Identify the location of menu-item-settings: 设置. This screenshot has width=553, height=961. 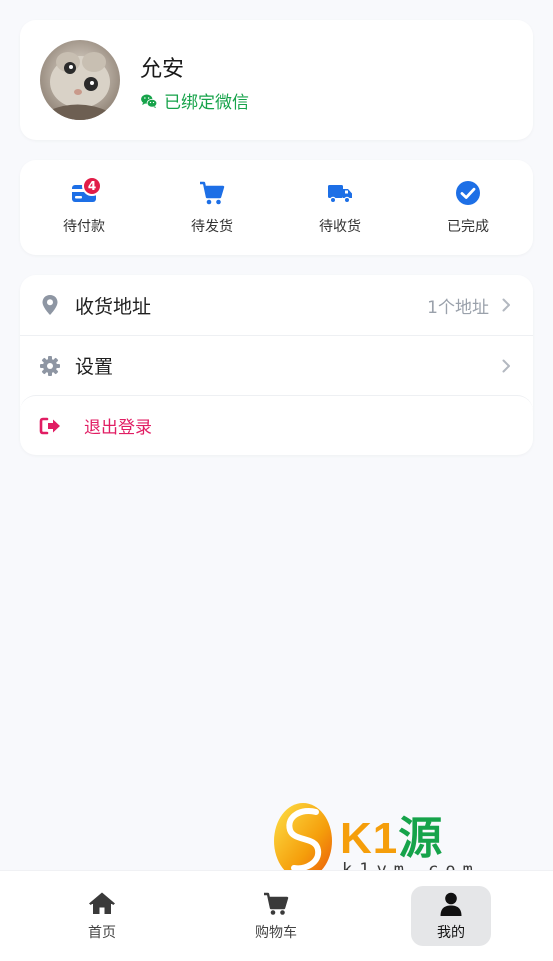
(276, 365).